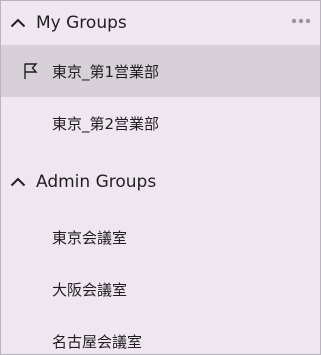  I want to click on my-groups-title: My Groups, so click(81, 23).